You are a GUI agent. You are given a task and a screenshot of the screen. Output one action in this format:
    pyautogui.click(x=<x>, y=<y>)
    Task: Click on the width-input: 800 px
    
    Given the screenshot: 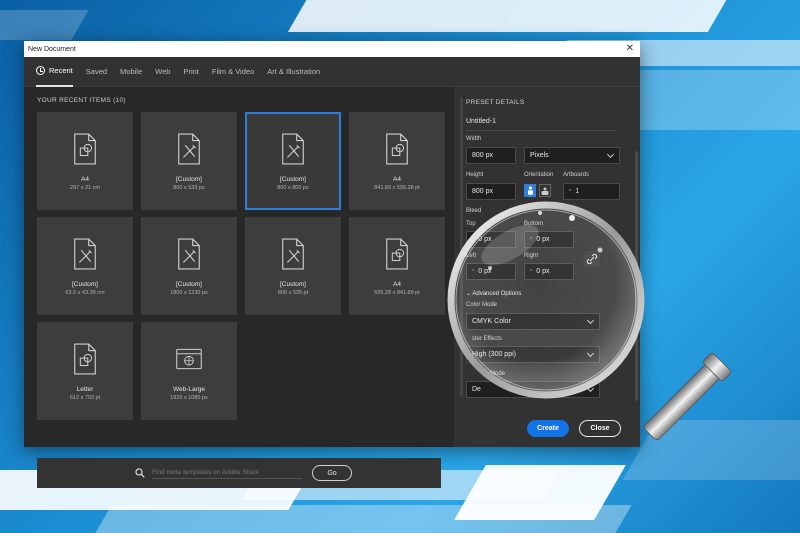 What is the action you would take?
    pyautogui.click(x=491, y=155)
    